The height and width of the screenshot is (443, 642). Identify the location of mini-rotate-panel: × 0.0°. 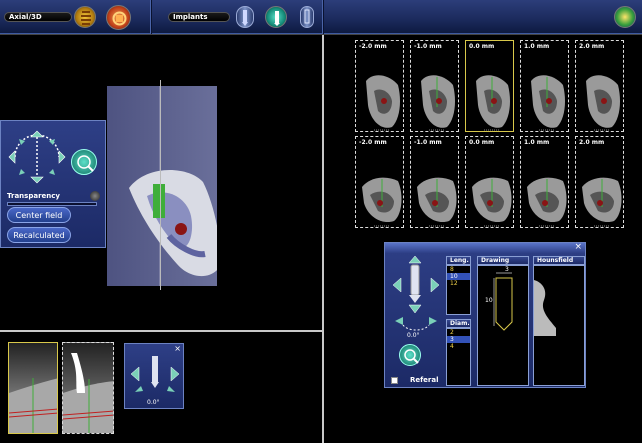
(154, 376).